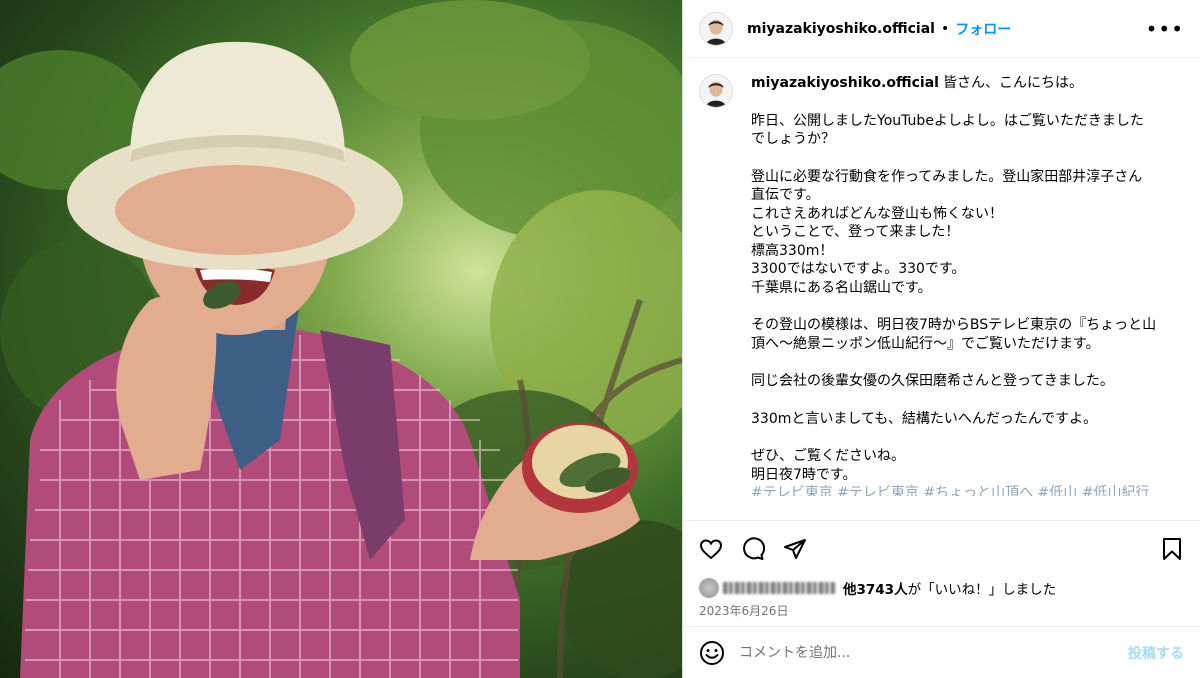  Describe the element at coordinates (1012, 83) in the screenshot. I see `caption-first-line: 皆さん、こんにちは。` at that location.